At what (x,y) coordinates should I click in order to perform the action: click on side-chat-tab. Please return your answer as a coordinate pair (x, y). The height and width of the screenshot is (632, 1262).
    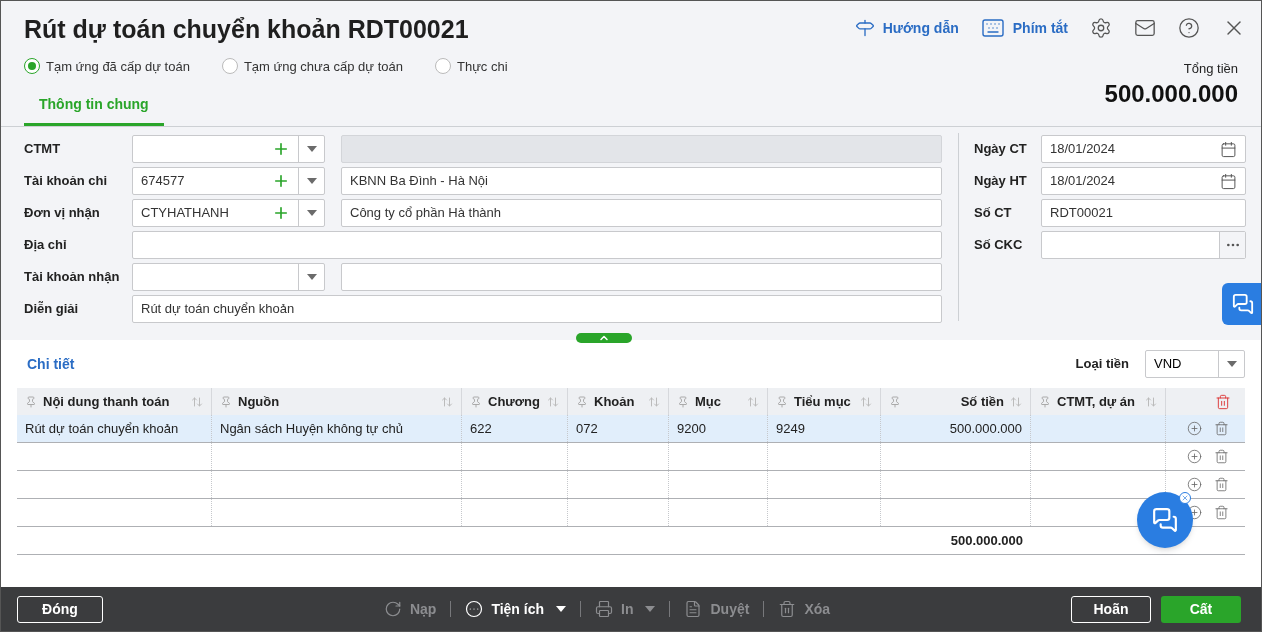
    Looking at the image, I should click on (1241, 304).